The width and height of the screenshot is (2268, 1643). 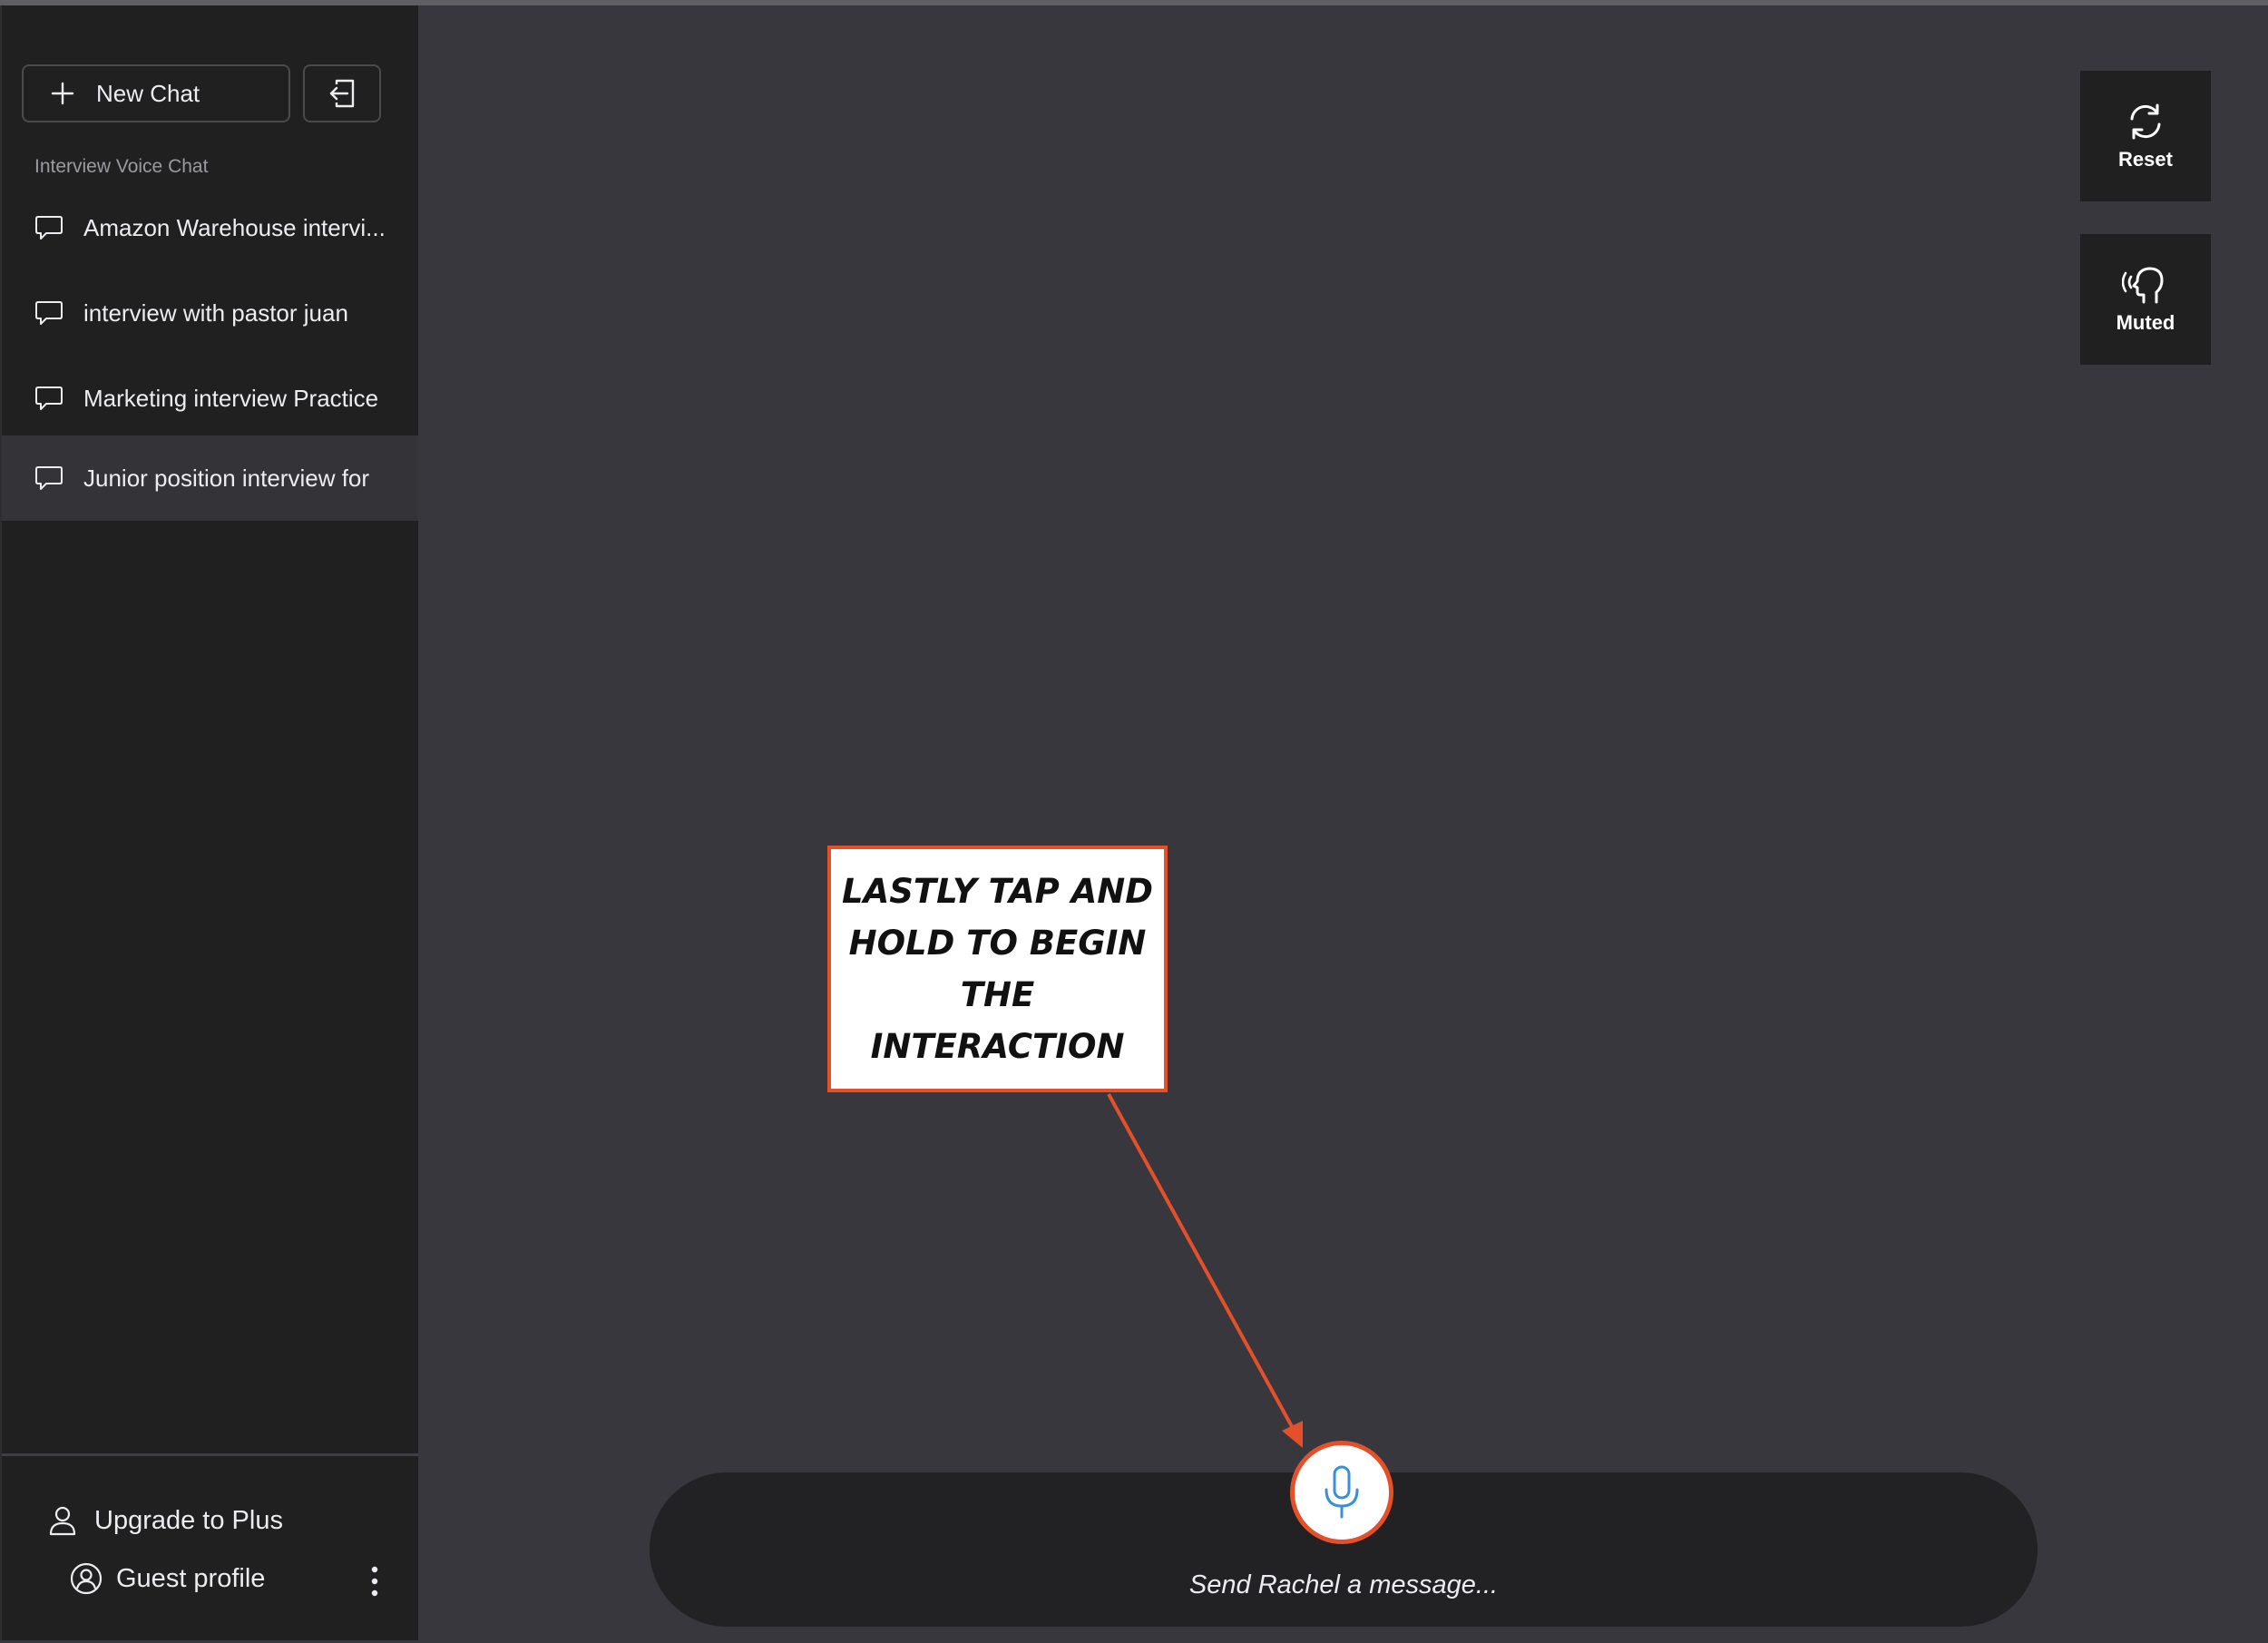 I want to click on chat-item-junior: Junior position interview for, so click(x=210, y=478).